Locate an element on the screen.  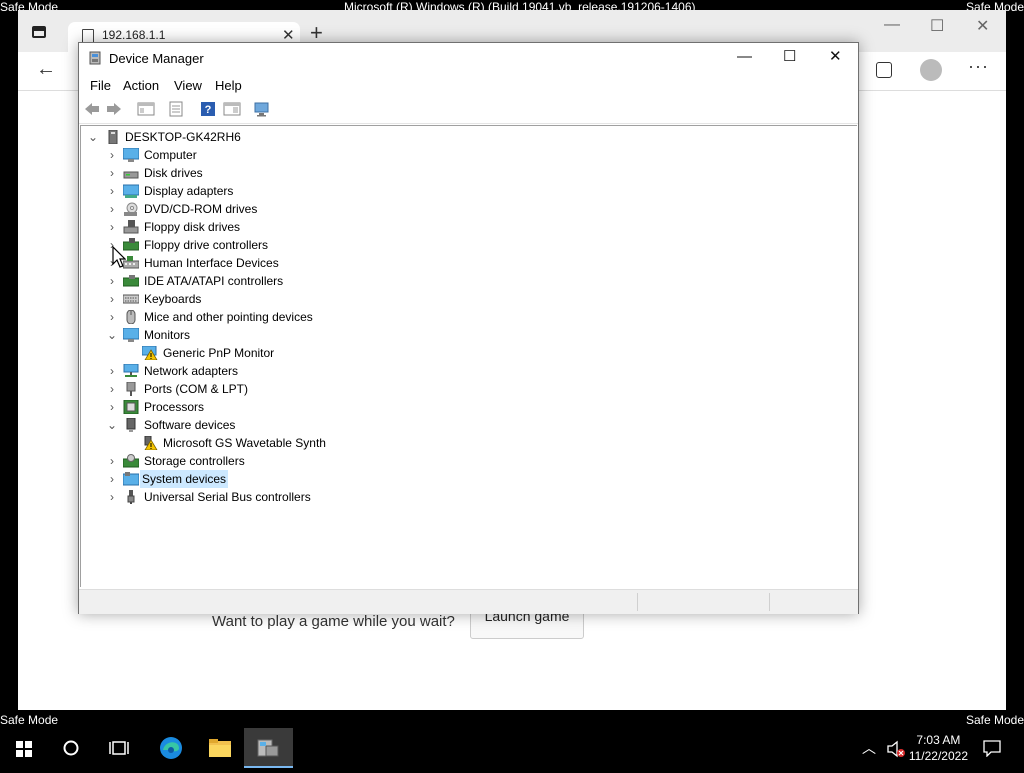
menu-help: Help is located at coordinates (228, 85).